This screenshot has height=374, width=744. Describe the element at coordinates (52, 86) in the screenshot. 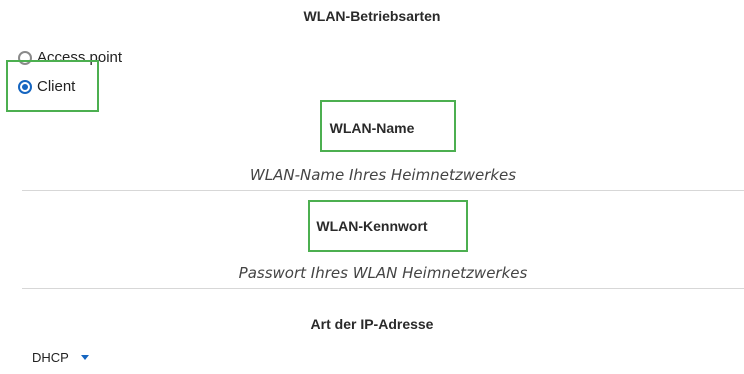

I see `highlight-box-client` at that location.